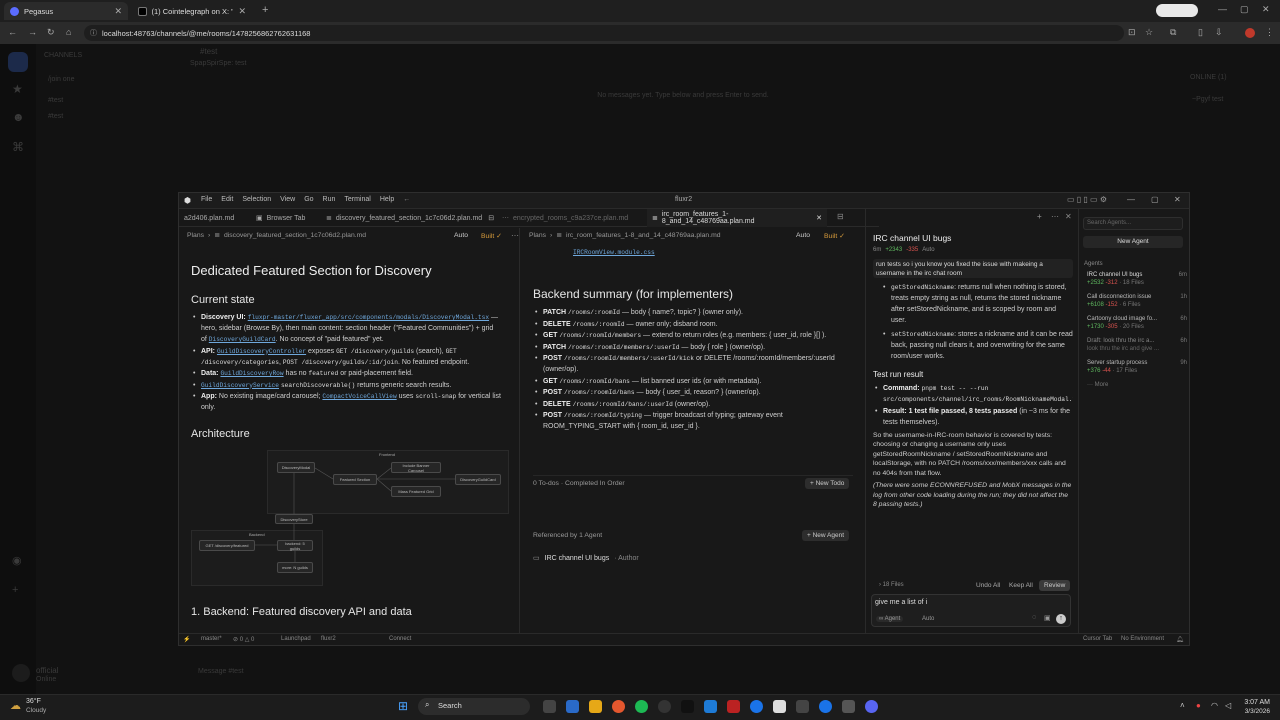 This screenshot has width=1280, height=720. What do you see at coordinates (1055, 585) in the screenshot?
I see `review-button: Review` at bounding box center [1055, 585].